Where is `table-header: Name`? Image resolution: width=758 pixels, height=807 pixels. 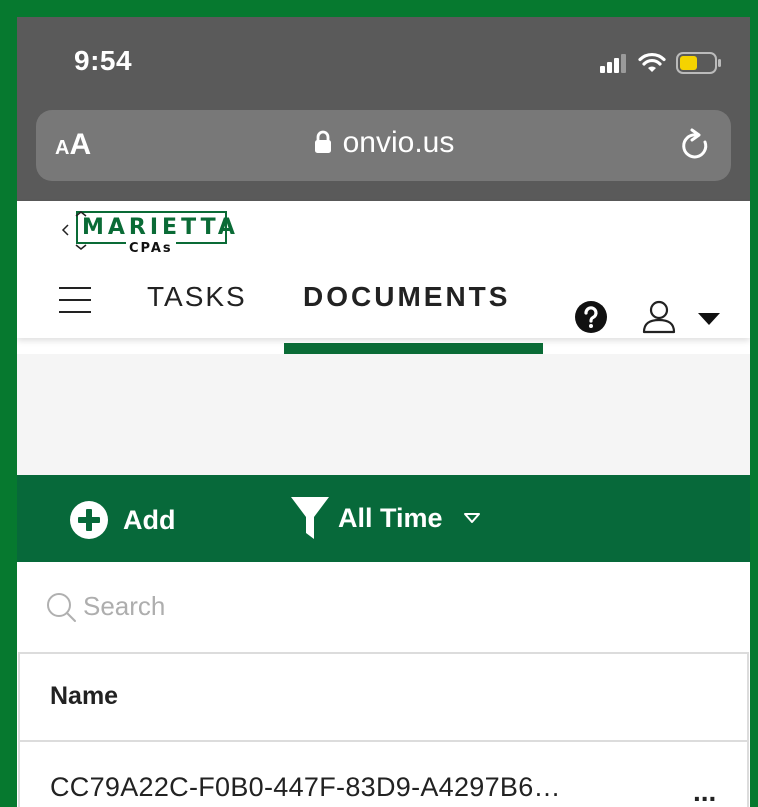
table-header: Name is located at coordinates (383, 698).